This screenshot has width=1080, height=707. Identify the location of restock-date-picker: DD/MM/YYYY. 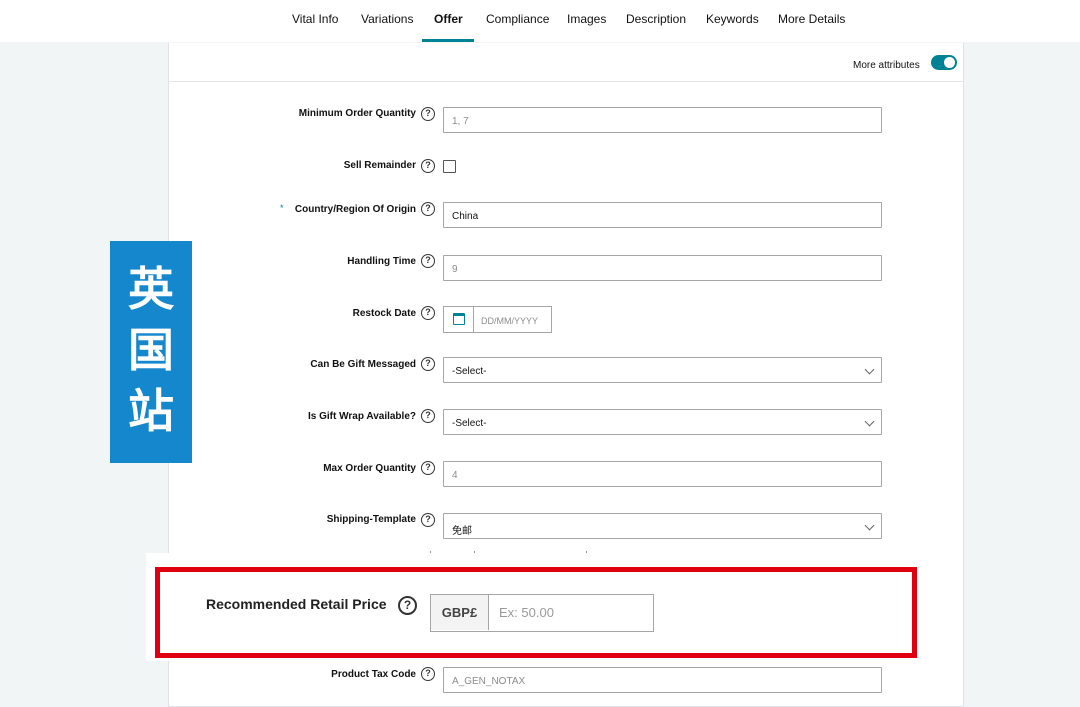
(497, 319).